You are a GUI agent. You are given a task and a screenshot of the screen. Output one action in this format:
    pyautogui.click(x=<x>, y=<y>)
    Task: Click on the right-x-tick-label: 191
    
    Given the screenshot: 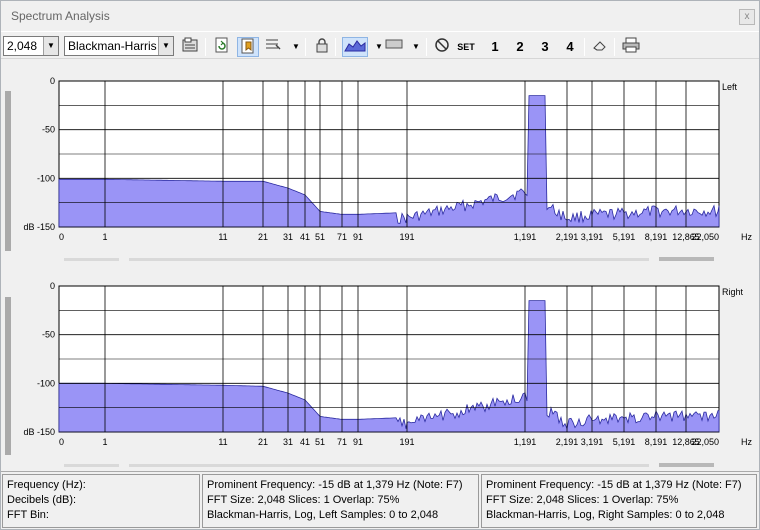 What is the action you would take?
    pyautogui.click(x=406, y=442)
    